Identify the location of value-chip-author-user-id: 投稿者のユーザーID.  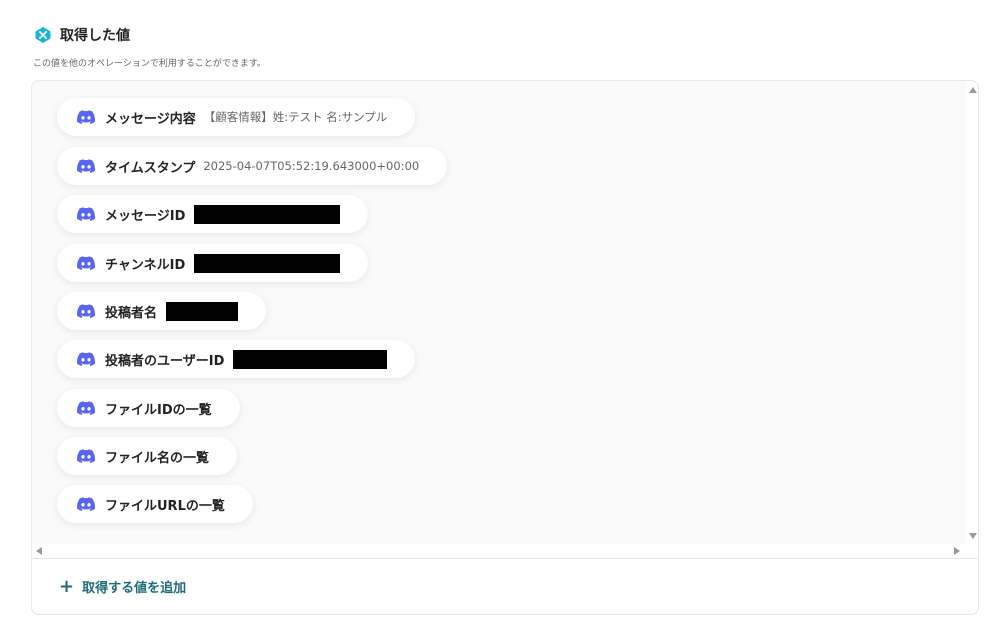
(236, 359).